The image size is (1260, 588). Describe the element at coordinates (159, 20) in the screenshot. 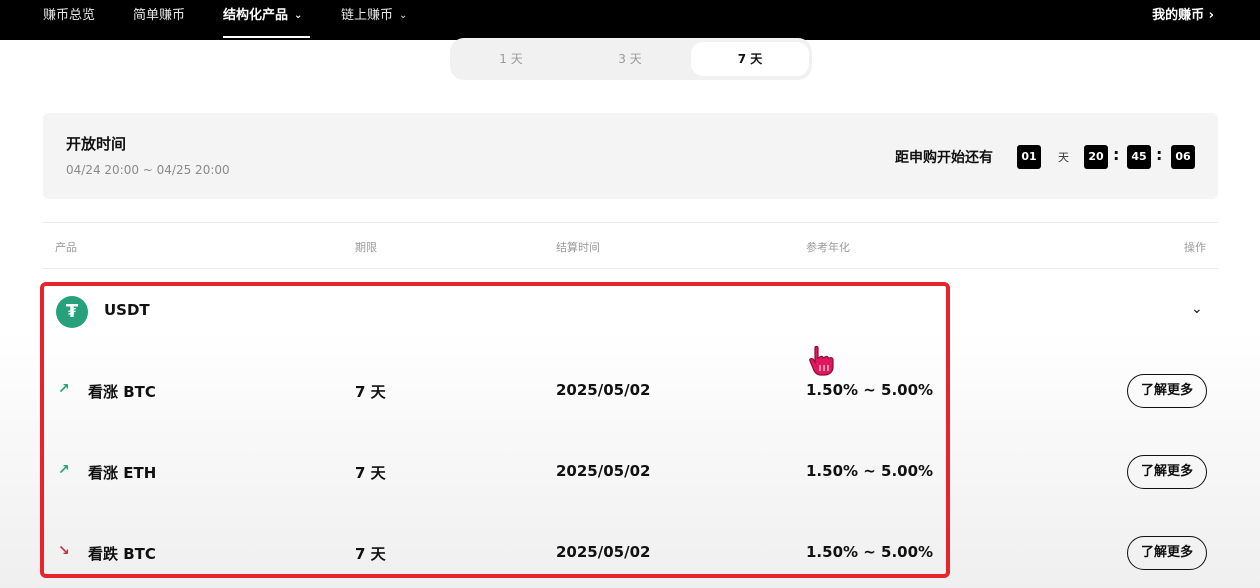

I see `nav-simple-earn: 简单赚币` at that location.